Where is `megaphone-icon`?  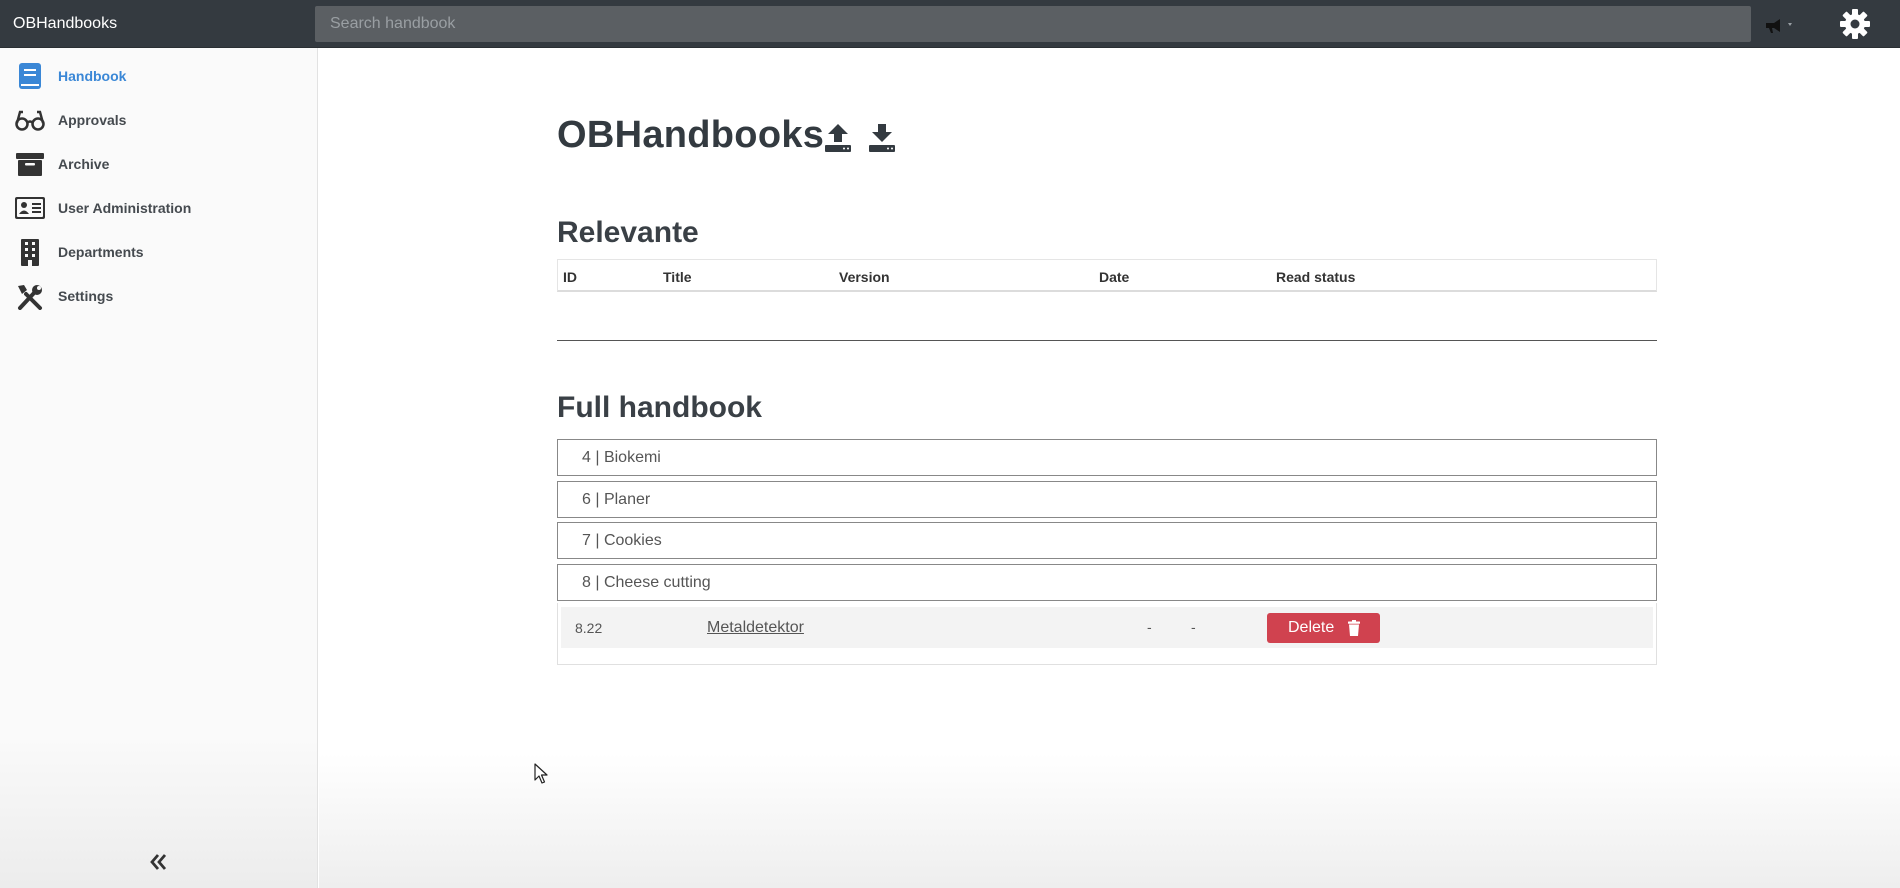
megaphone-icon is located at coordinates (1779, 26).